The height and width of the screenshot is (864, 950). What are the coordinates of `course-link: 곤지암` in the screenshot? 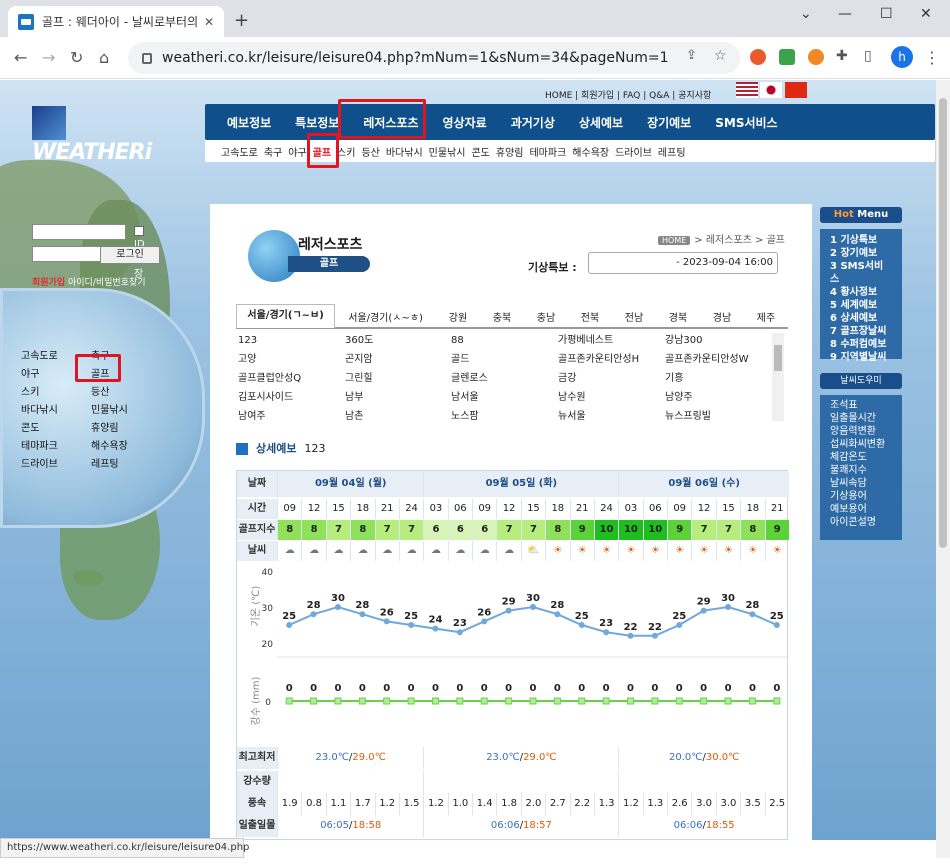 It's located at (359, 359).